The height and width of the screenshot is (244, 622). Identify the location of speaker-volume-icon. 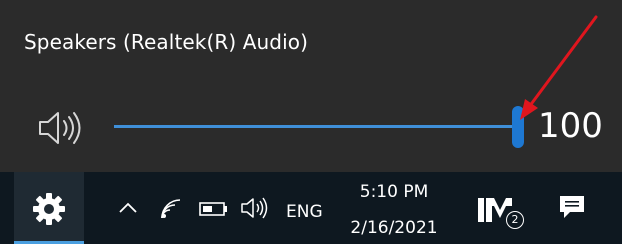
(60, 128).